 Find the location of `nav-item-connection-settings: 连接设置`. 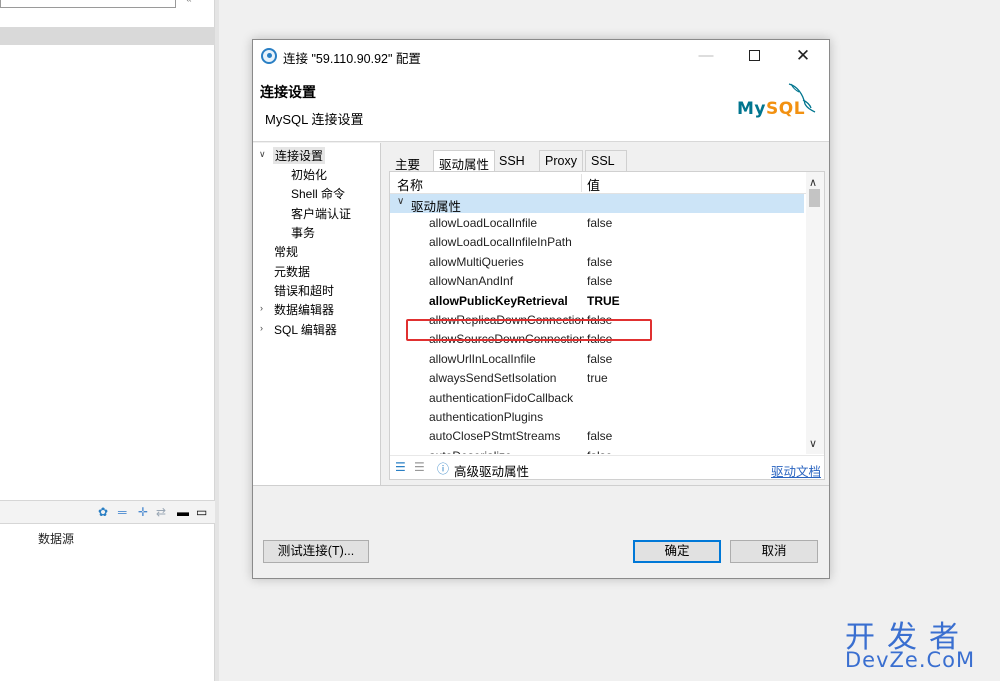

nav-item-connection-settings: 连接设置 is located at coordinates (299, 155).